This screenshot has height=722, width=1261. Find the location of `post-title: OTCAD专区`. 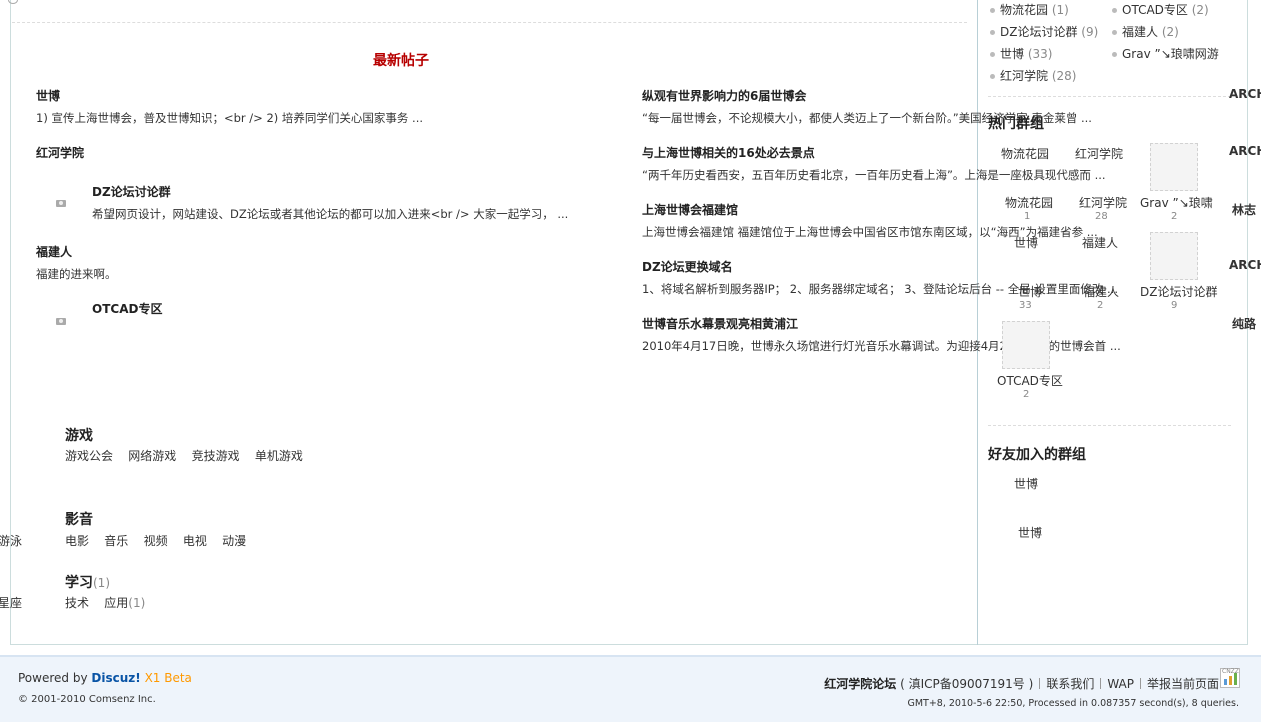

post-title: OTCAD专区 is located at coordinates (127, 308).